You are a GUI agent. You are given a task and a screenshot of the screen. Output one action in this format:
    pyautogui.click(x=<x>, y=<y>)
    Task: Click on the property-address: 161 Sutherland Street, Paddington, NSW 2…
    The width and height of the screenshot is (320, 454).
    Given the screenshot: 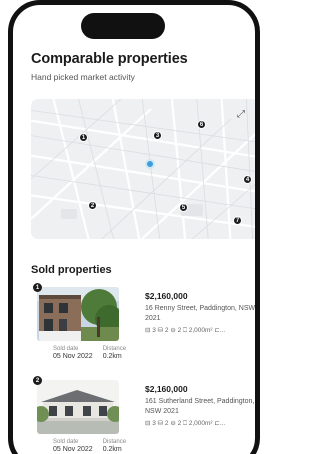 What is the action you would take?
    pyautogui.click(x=200, y=406)
    